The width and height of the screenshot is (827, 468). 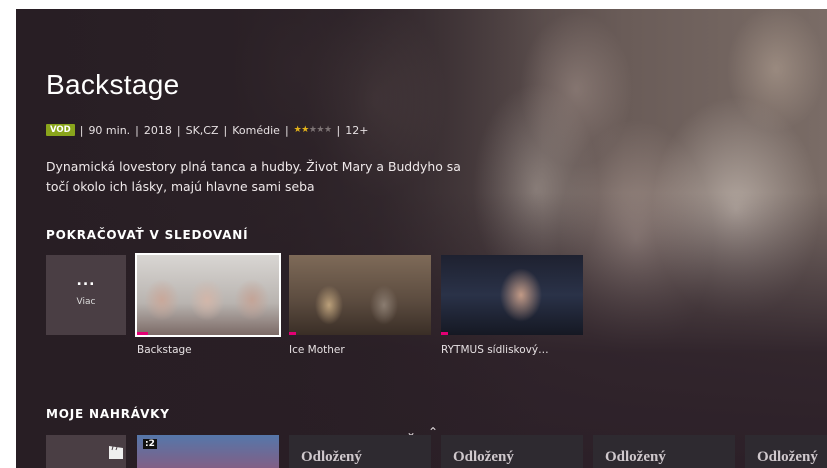 What do you see at coordinates (357, 130) in the screenshot?
I see `age-rating: 12+` at bounding box center [357, 130].